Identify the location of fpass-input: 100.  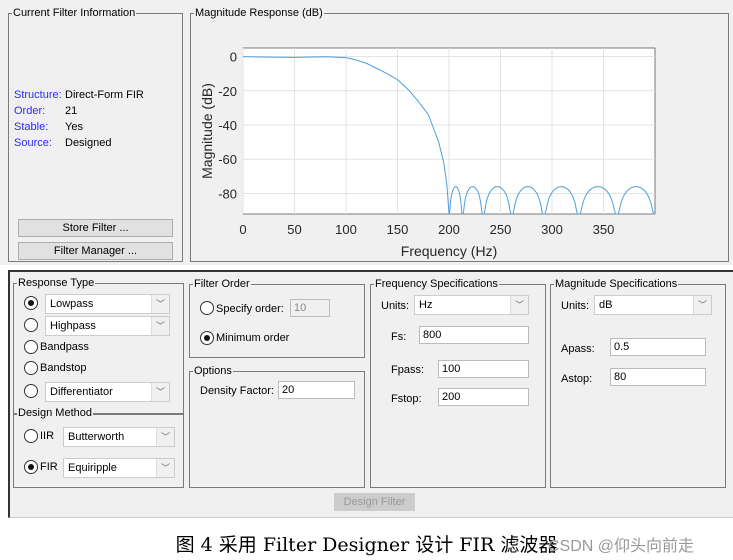
(483, 369).